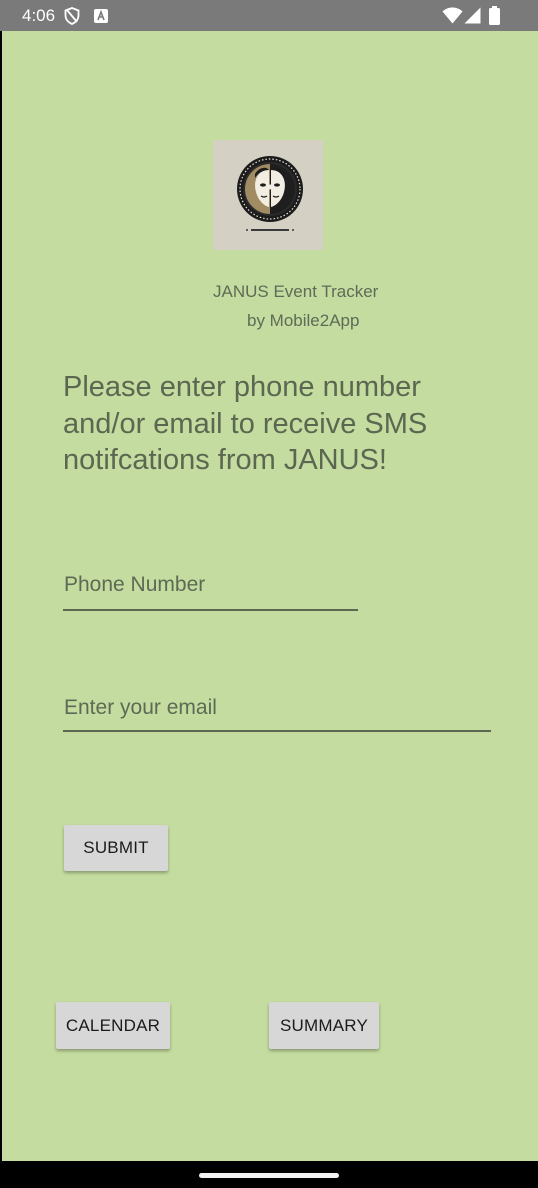  I want to click on email-underline, so click(277, 731).